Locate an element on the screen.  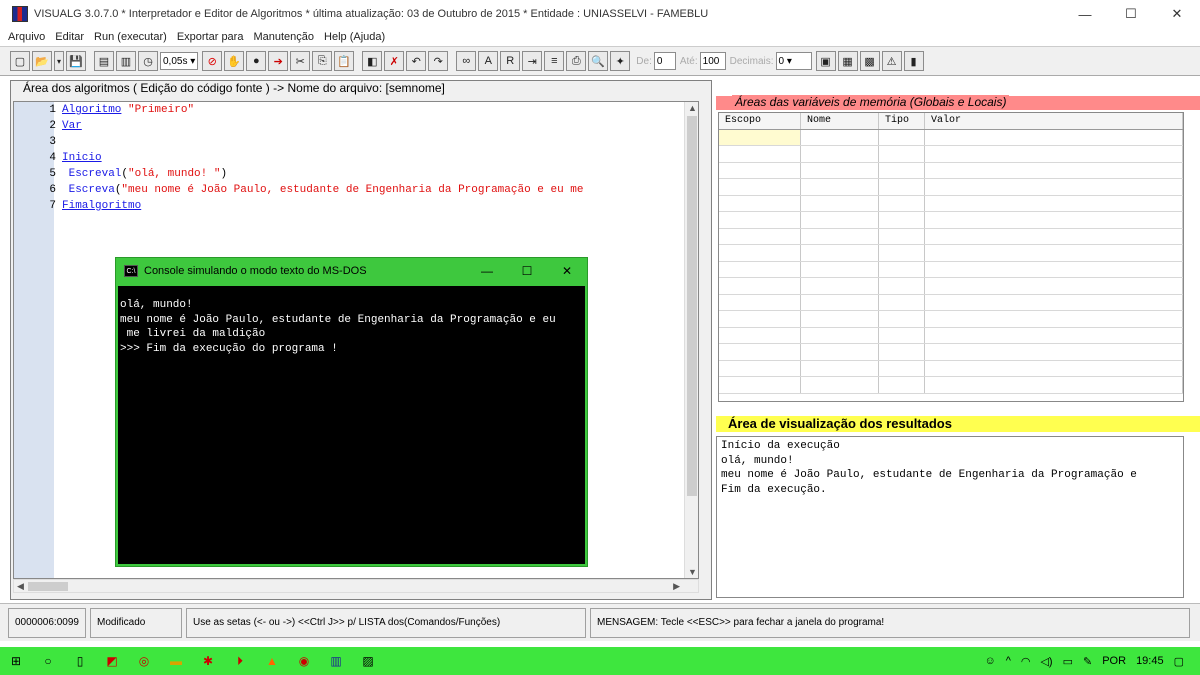
clock: 19:45 is located at coordinates (1150, 661).